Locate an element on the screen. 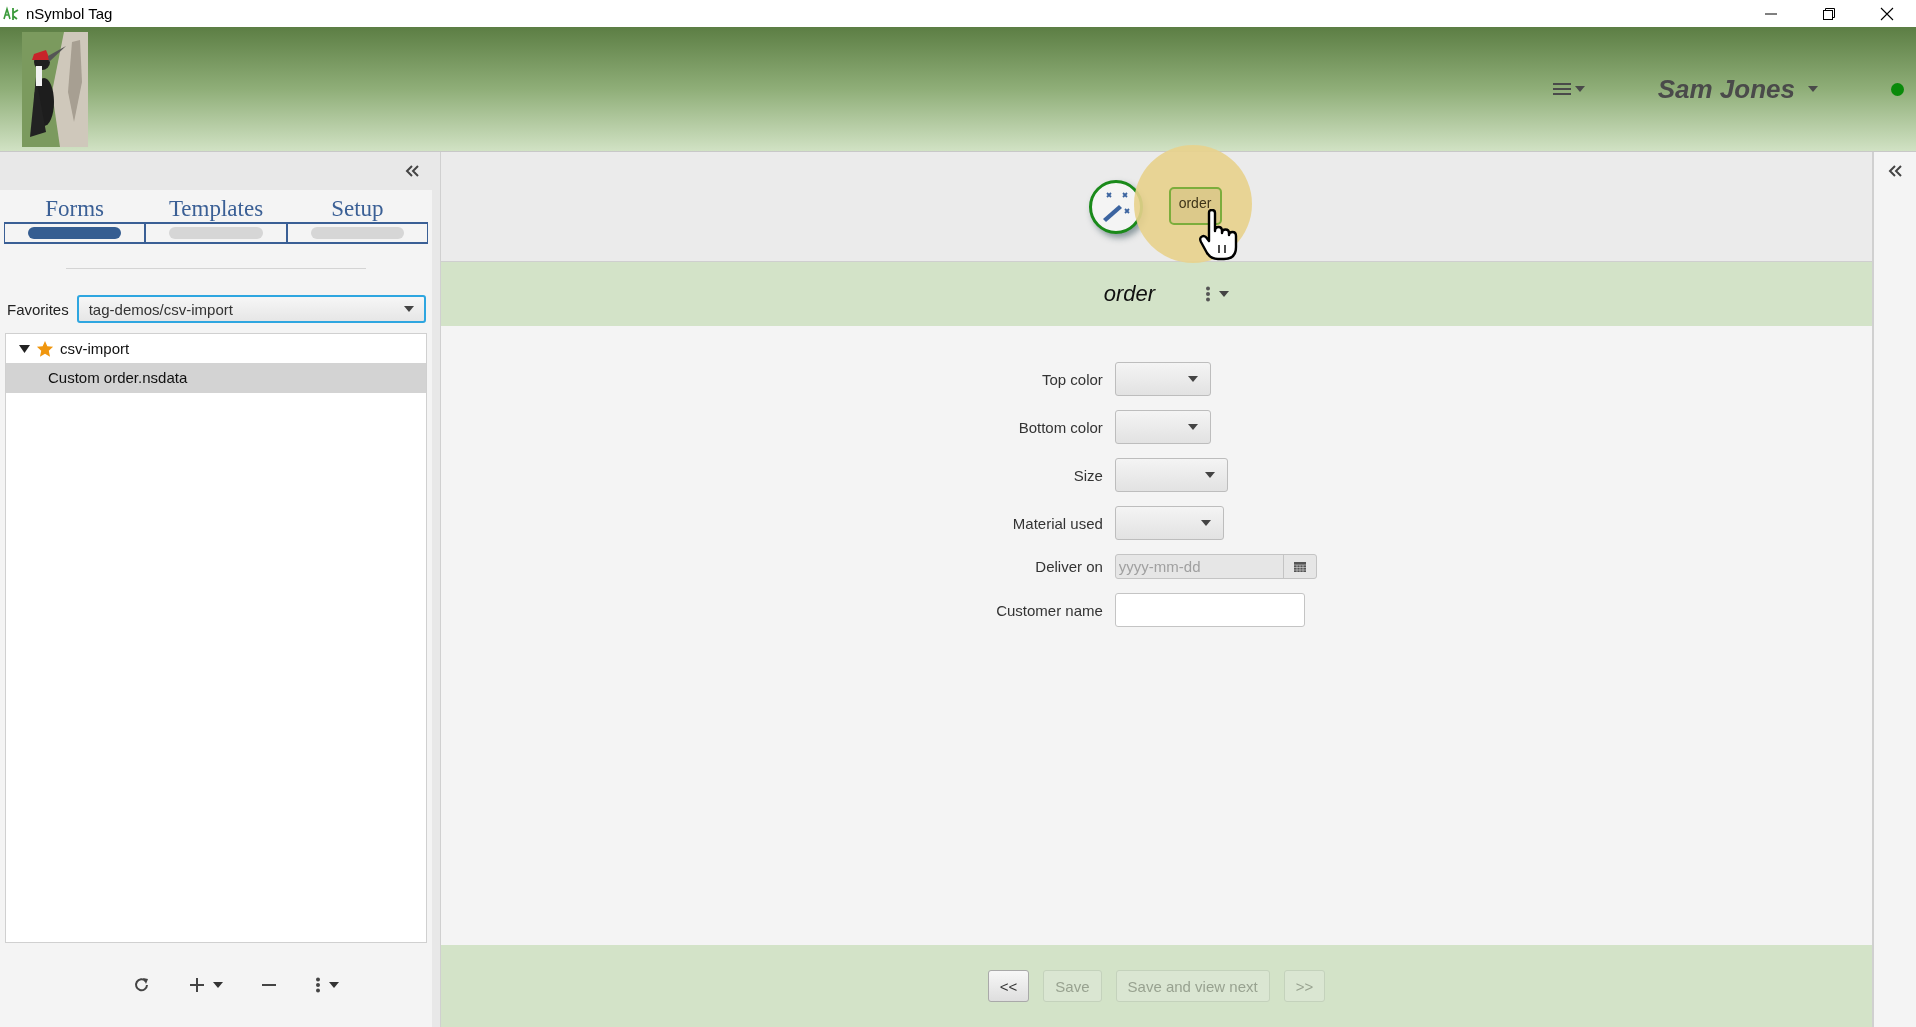  tab: Templates is located at coordinates (216, 220).